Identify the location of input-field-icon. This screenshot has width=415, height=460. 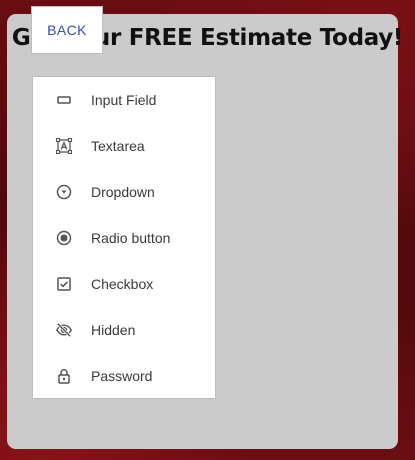
(64, 100).